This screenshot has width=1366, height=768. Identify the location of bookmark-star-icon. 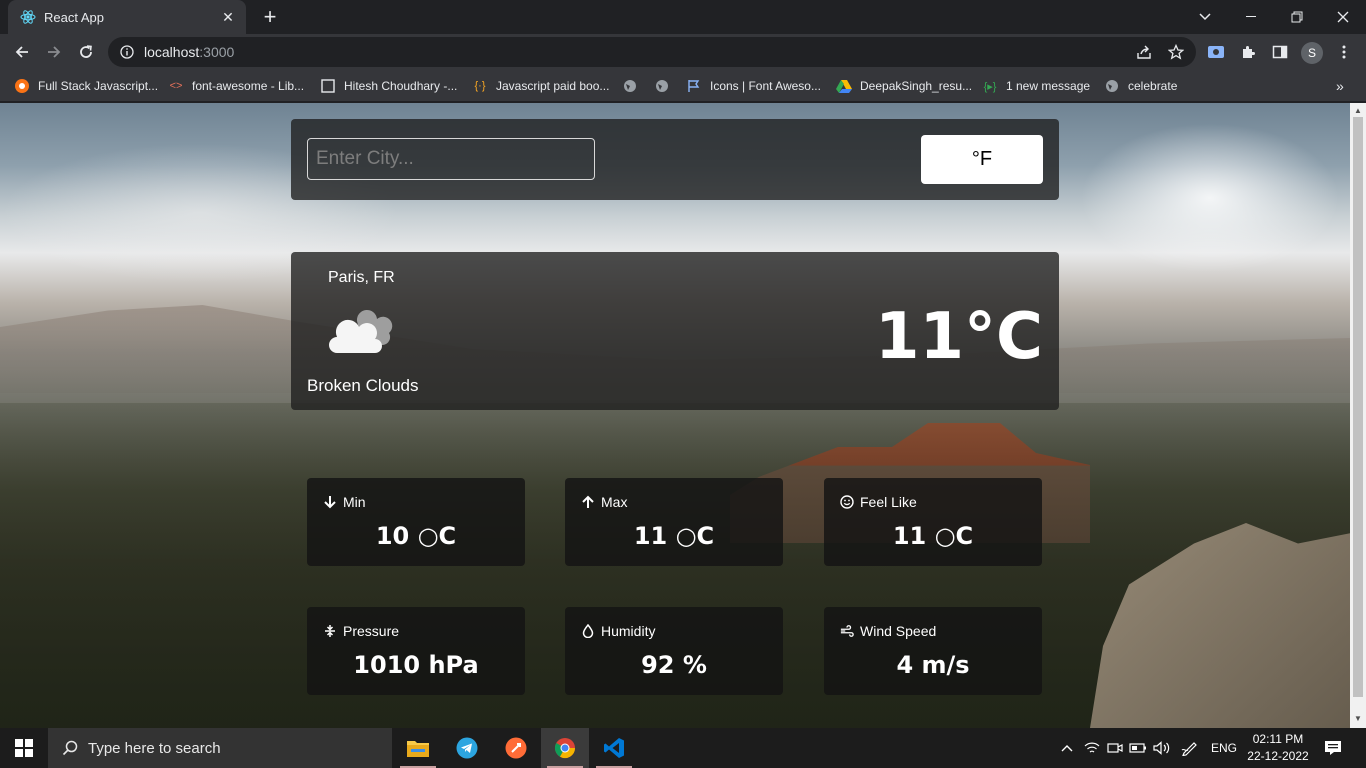
(1176, 52).